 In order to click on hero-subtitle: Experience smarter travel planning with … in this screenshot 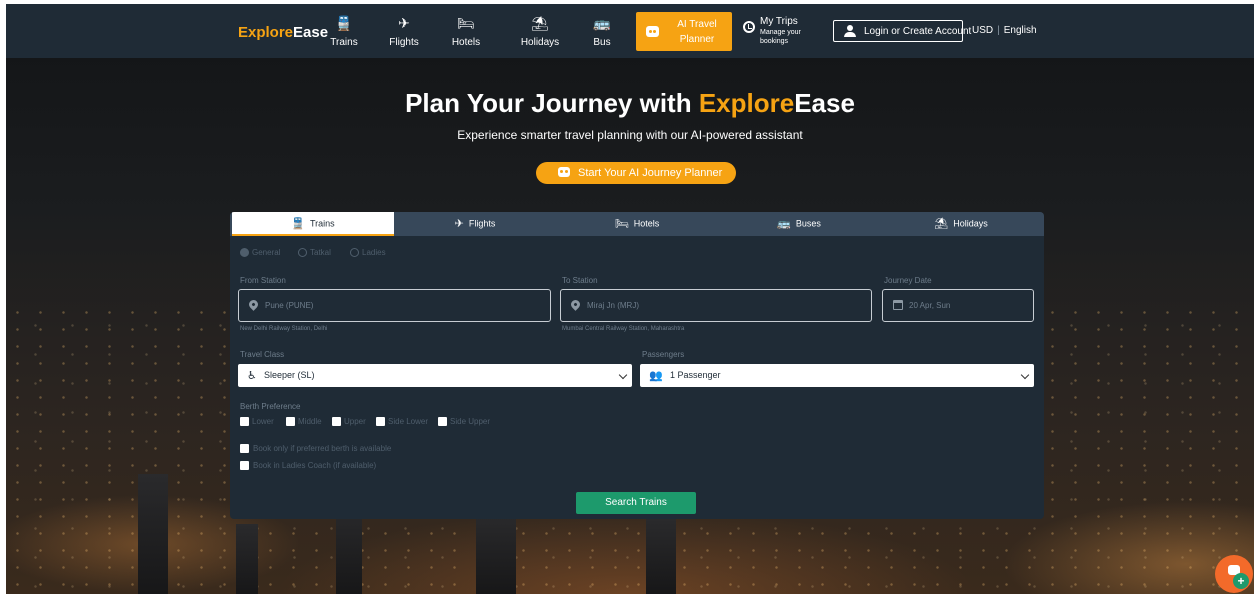, I will do `click(630, 135)`.